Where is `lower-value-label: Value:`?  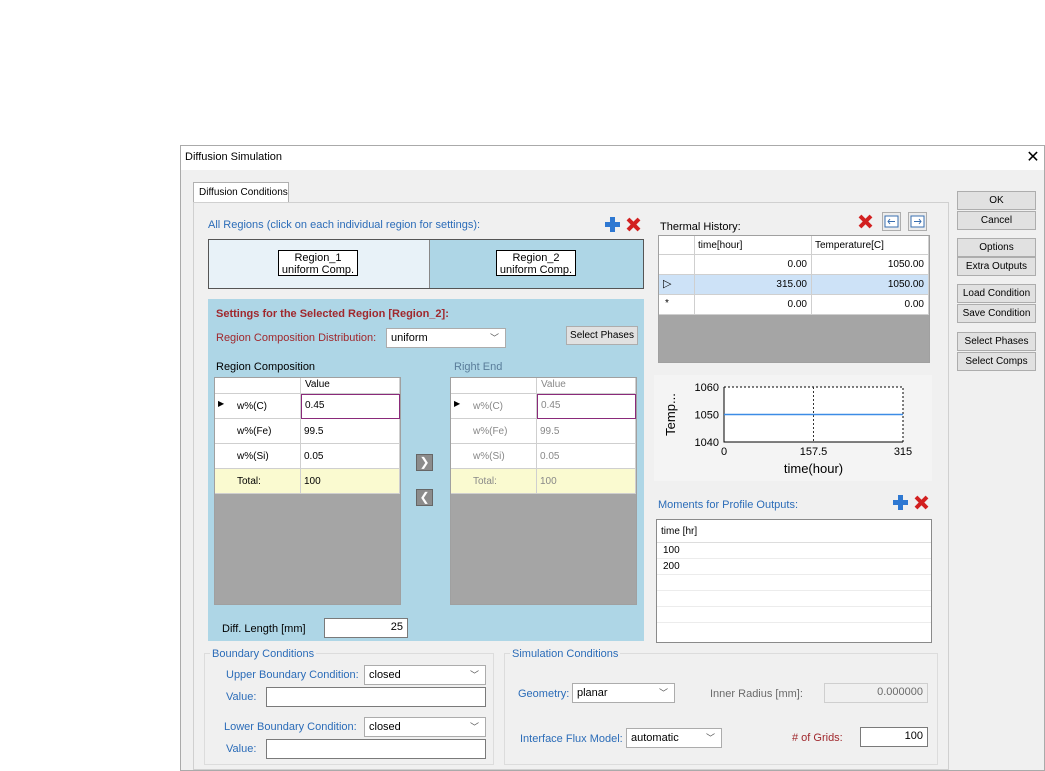 lower-value-label: Value: is located at coordinates (241, 749).